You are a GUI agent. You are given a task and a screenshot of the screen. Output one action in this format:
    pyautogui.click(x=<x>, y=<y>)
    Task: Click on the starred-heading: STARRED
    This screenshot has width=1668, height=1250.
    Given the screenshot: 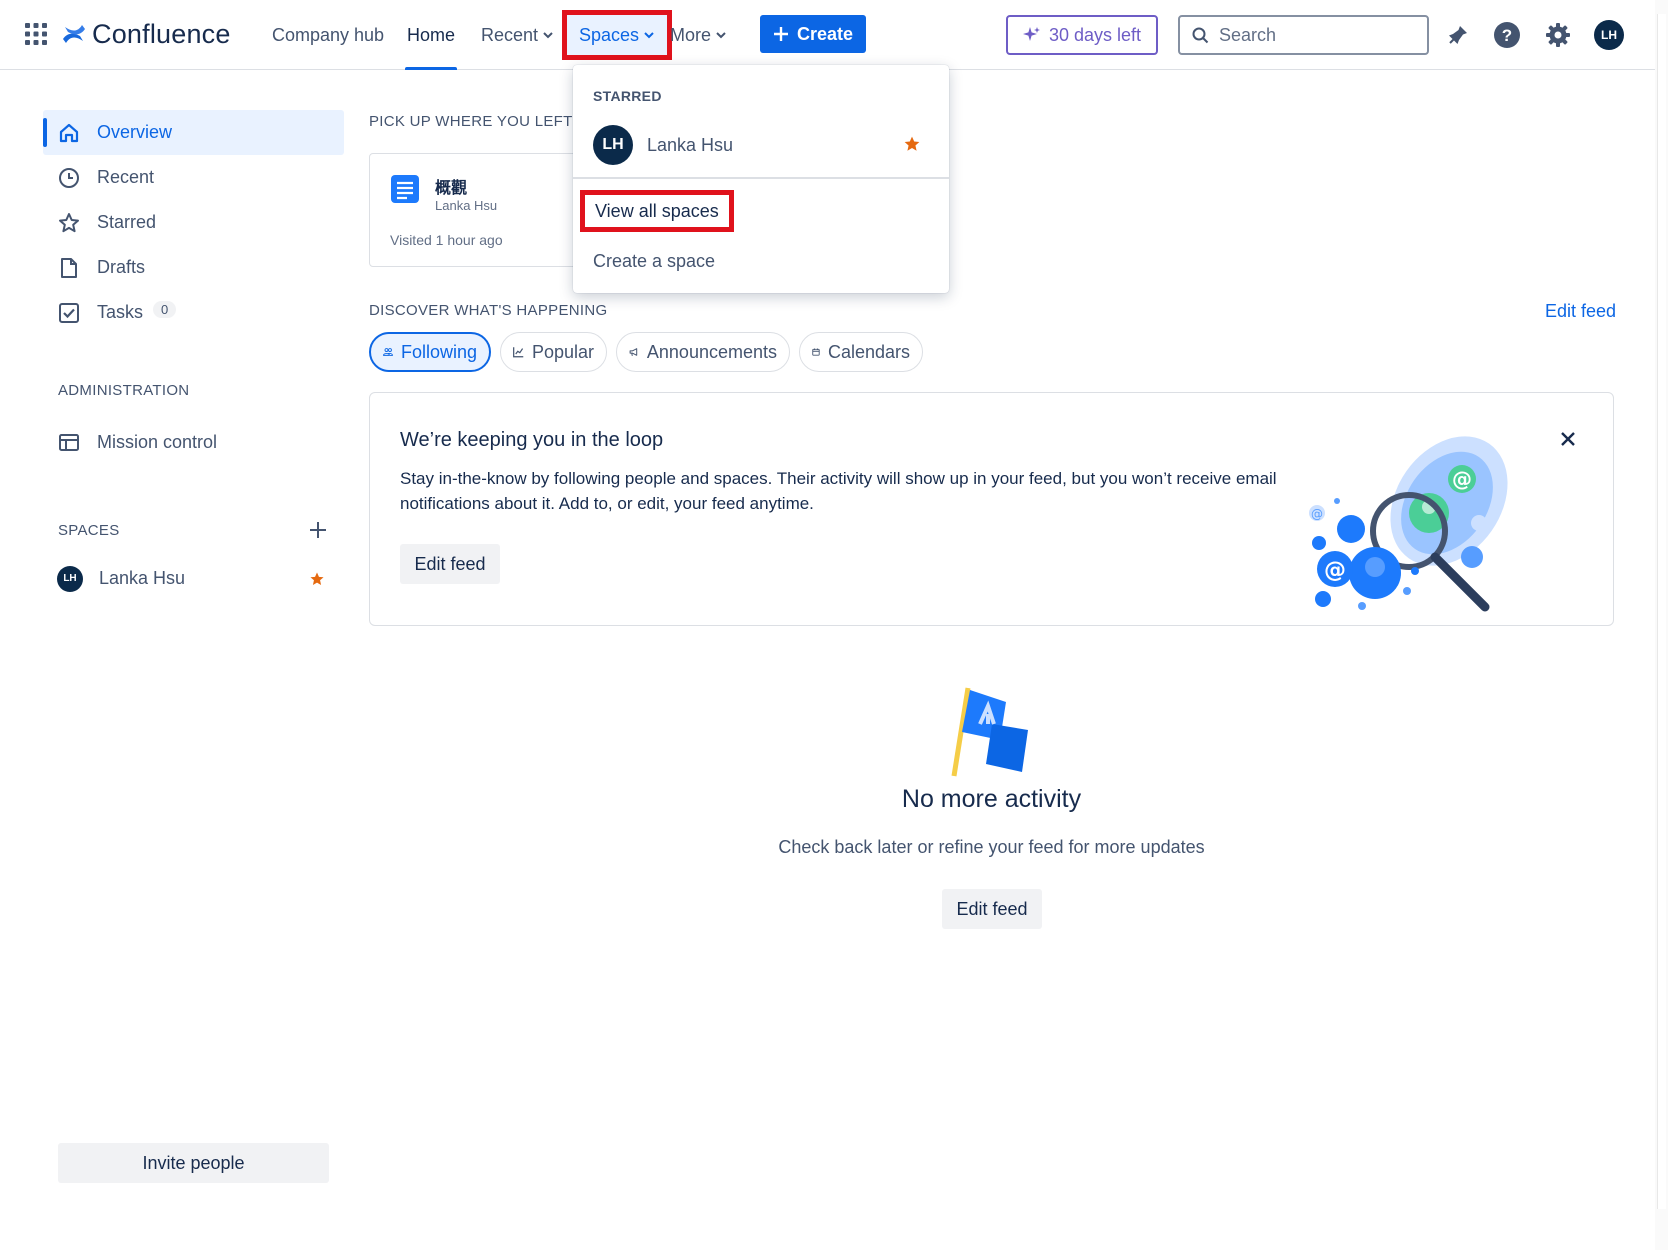 What is the action you would take?
    pyautogui.click(x=627, y=96)
    